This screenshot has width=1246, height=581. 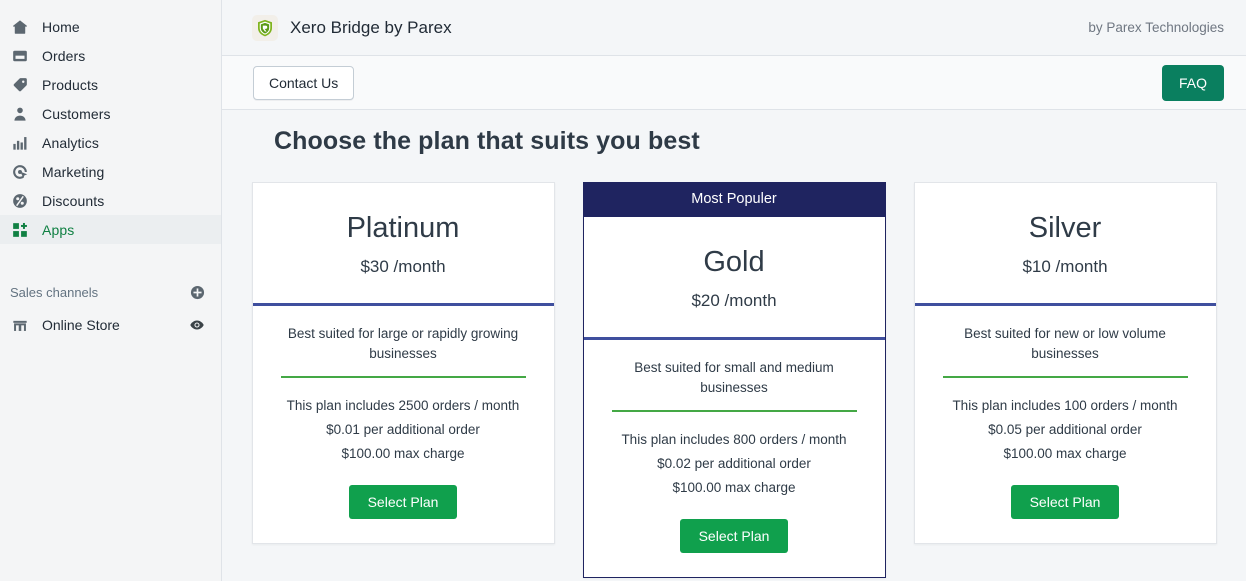 What do you see at coordinates (58, 229) in the screenshot?
I see `sidebar-item-label: Apps` at bounding box center [58, 229].